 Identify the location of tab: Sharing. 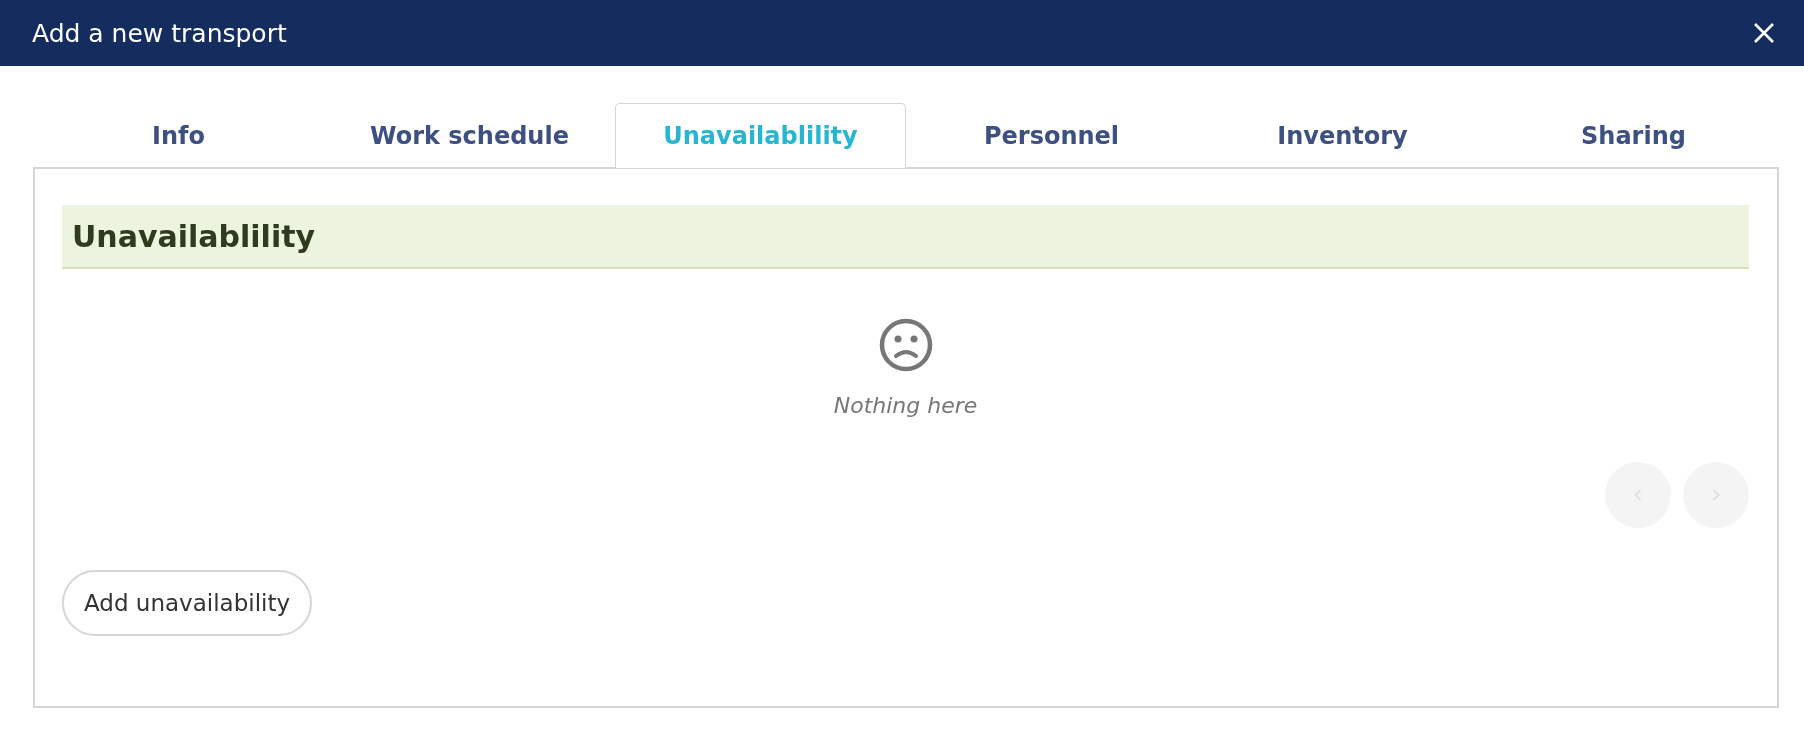
(1633, 135).